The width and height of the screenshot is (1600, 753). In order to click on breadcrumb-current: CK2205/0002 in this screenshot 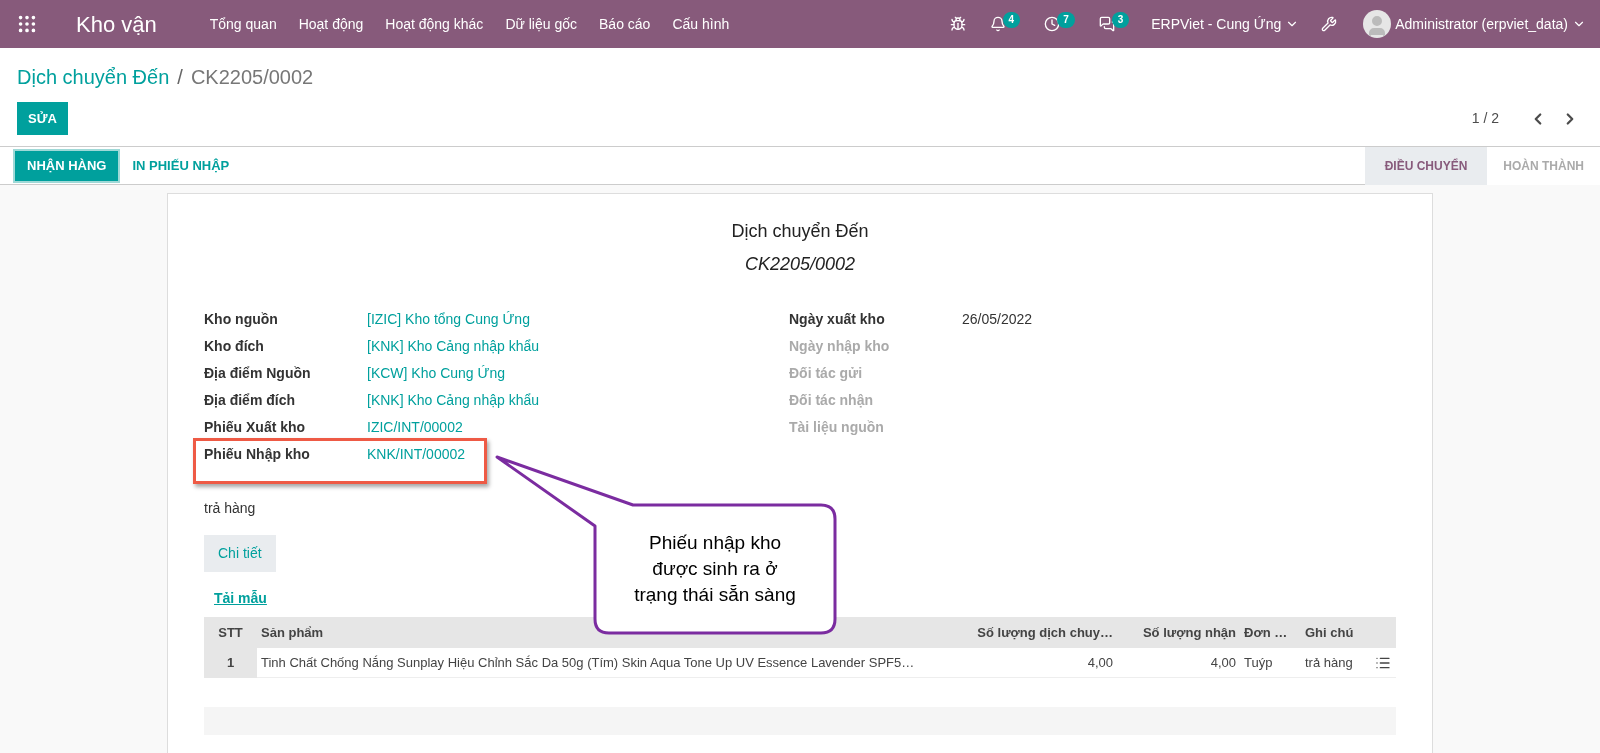, I will do `click(252, 77)`.